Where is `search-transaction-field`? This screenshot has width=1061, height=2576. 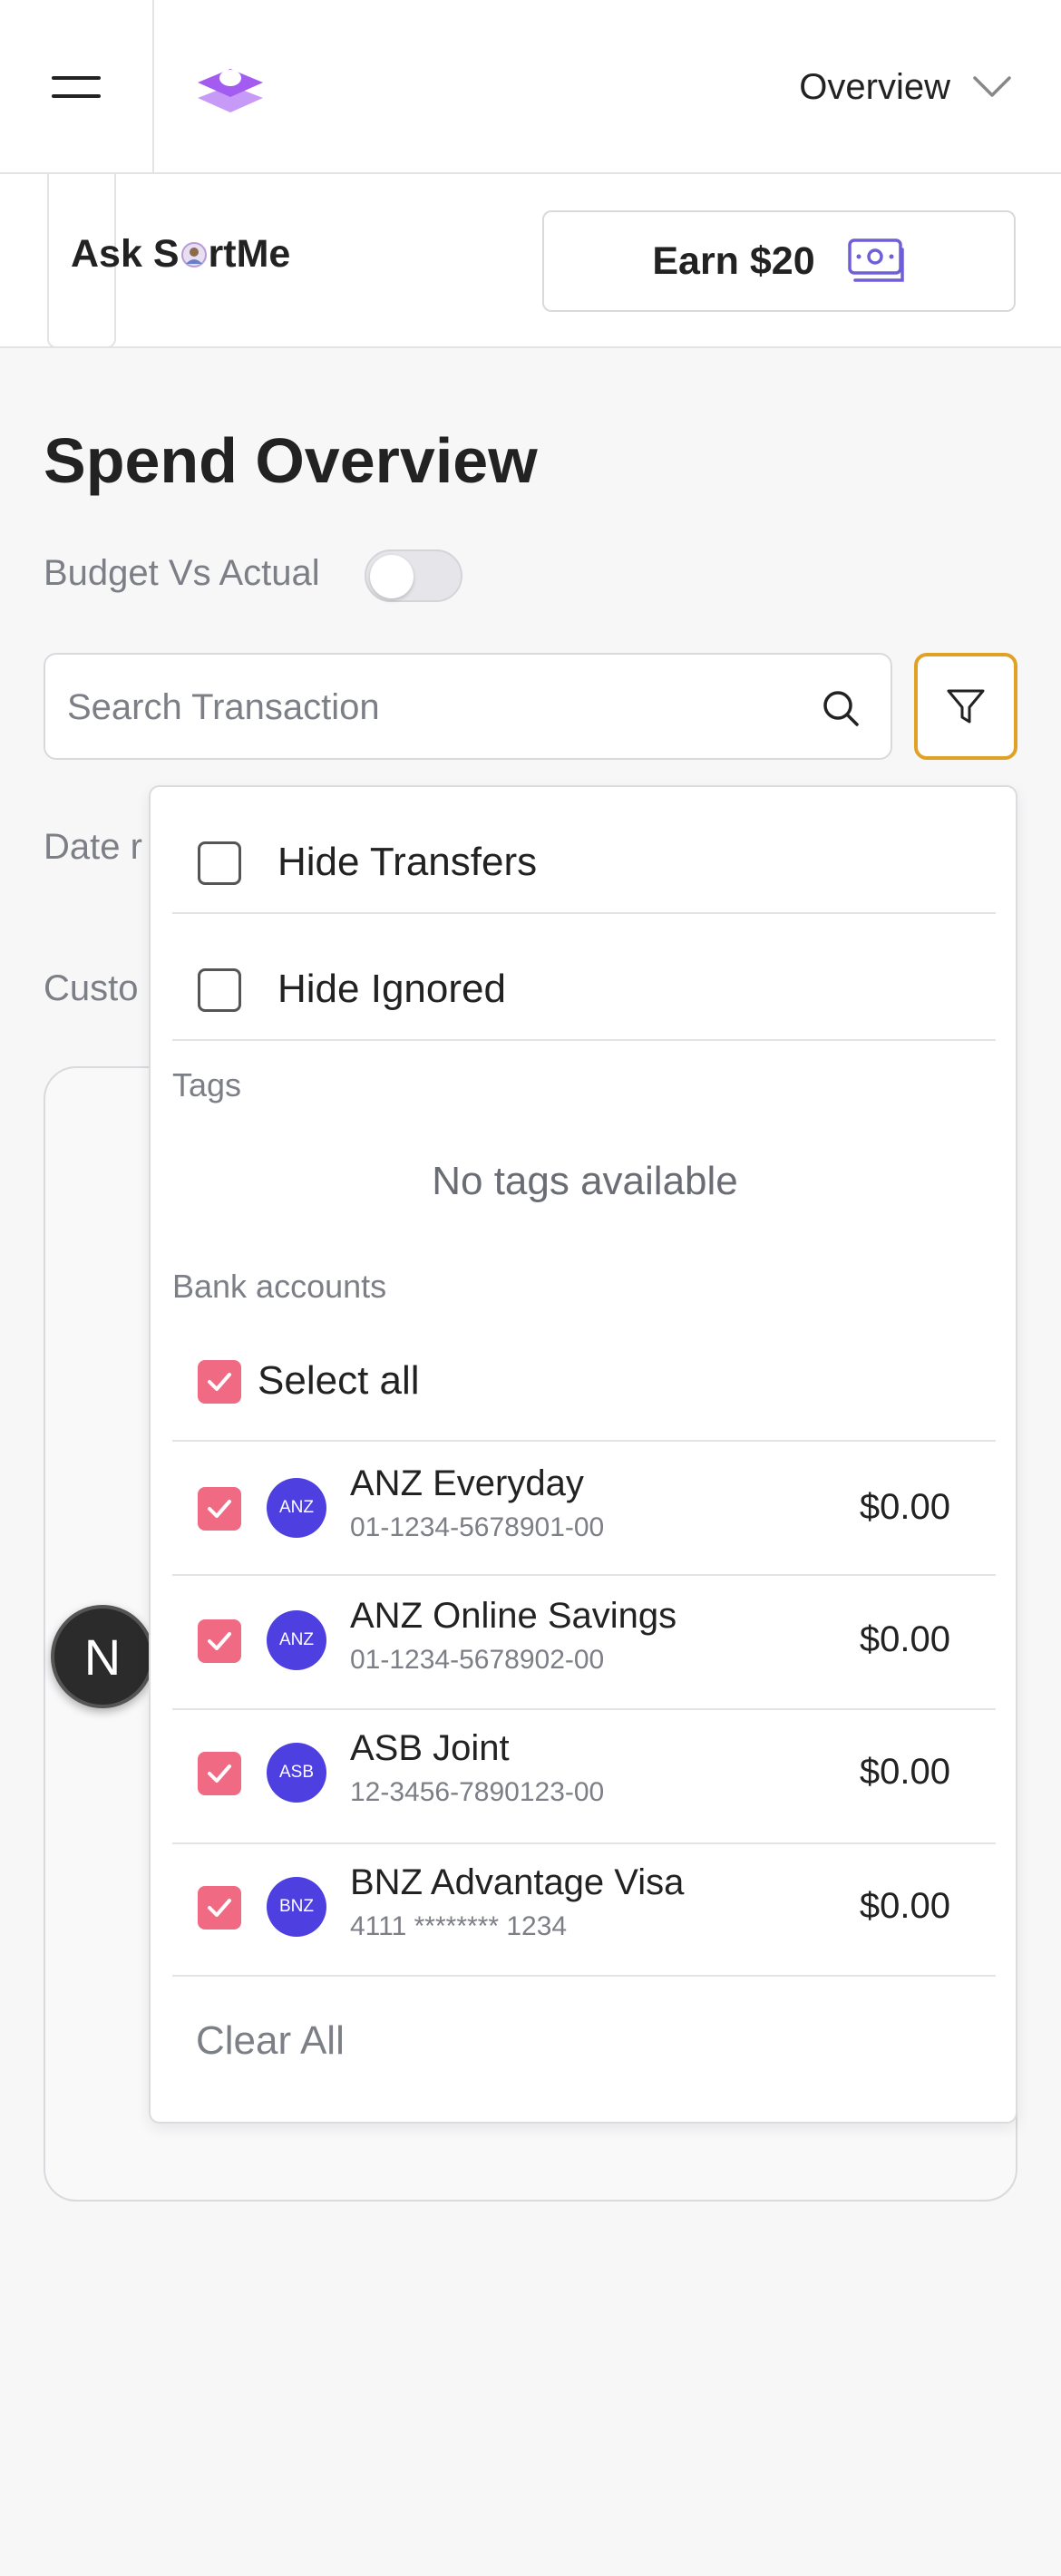
search-transaction-field is located at coordinates (468, 706).